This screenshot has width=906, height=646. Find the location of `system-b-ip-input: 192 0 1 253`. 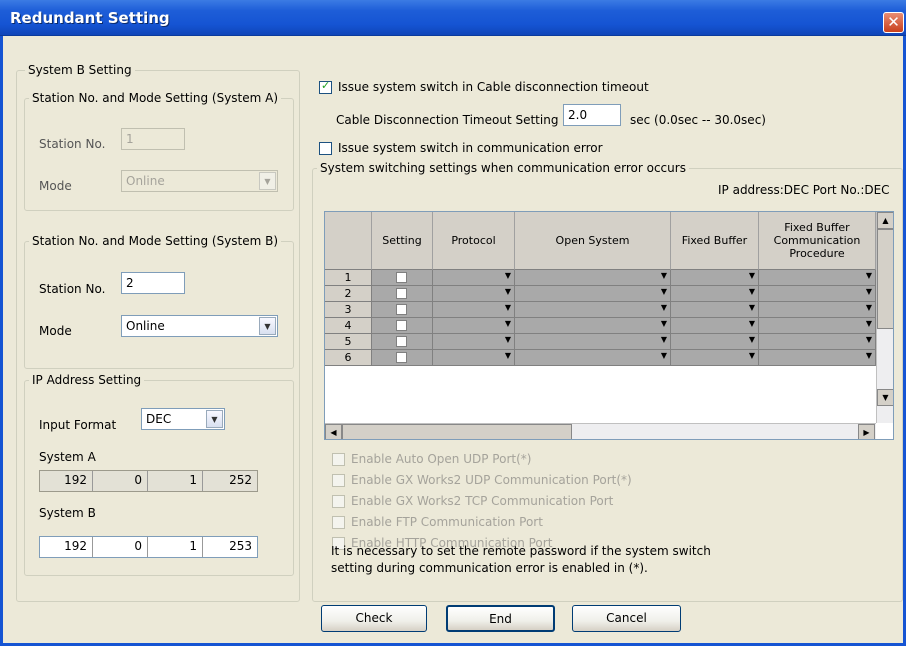

system-b-ip-input: 192 0 1 253 is located at coordinates (148, 547).